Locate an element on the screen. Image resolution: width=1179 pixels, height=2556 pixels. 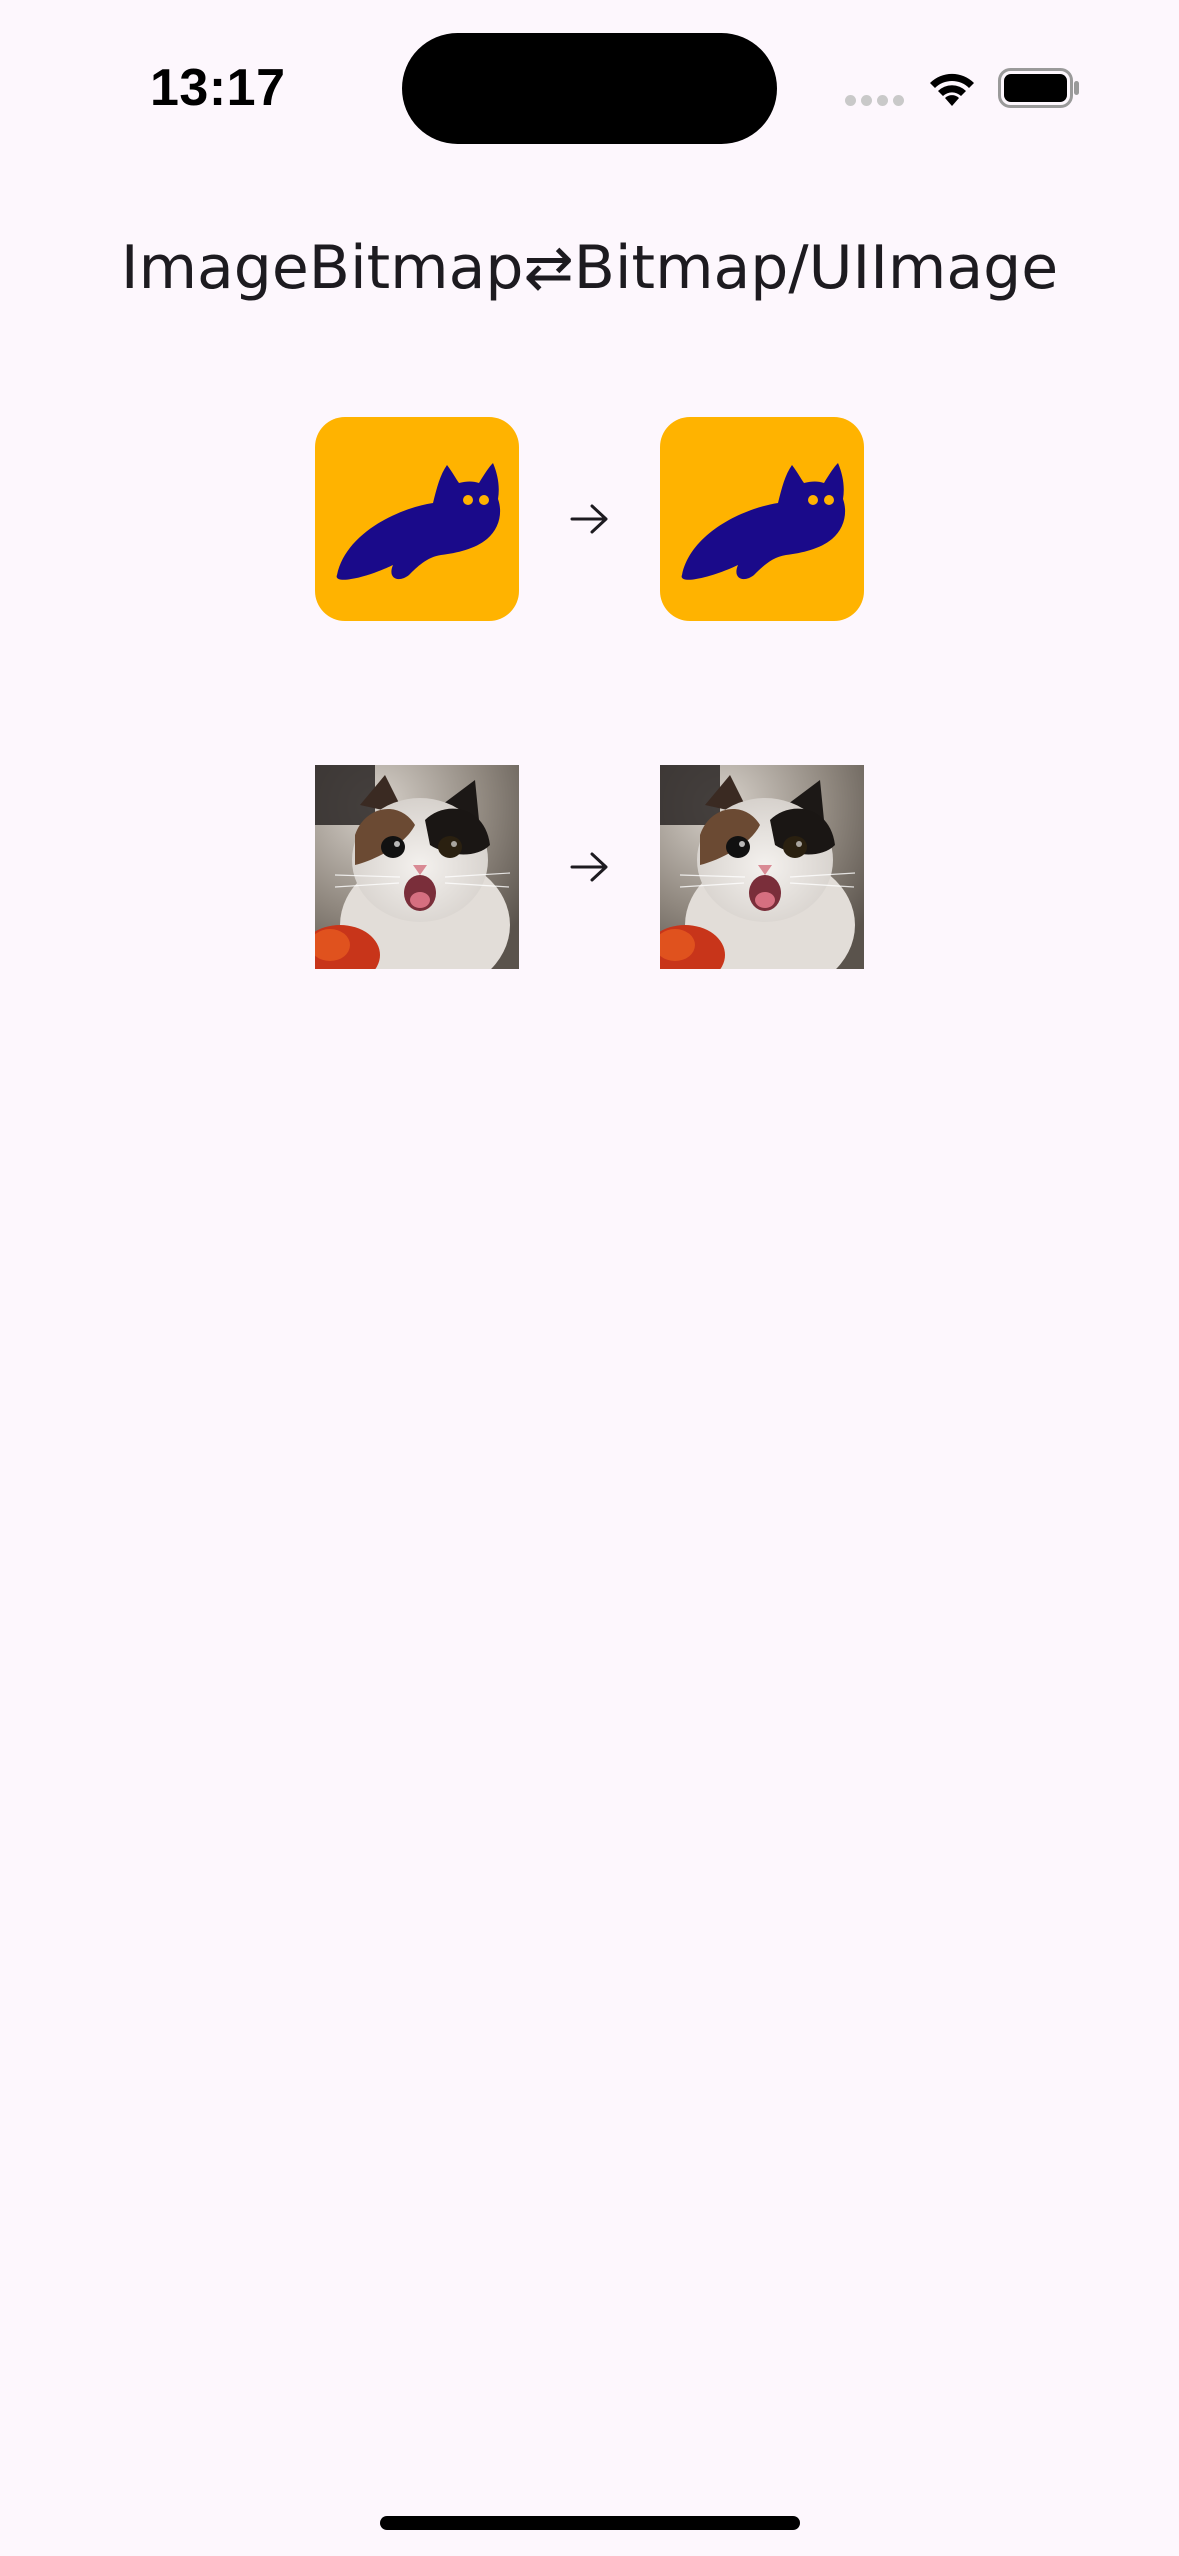
home-indicator is located at coordinates (590, 2523).